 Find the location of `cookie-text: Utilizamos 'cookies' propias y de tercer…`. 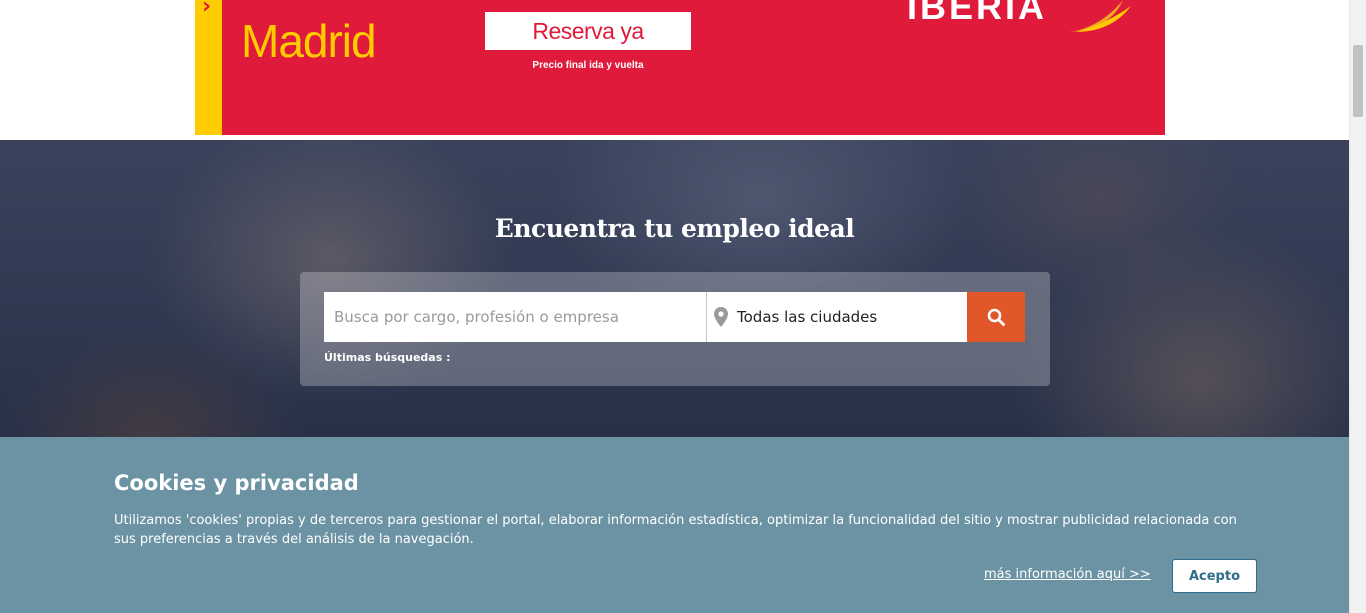

cookie-text: Utilizamos 'cookies' propias y de tercer… is located at coordinates (675, 530).